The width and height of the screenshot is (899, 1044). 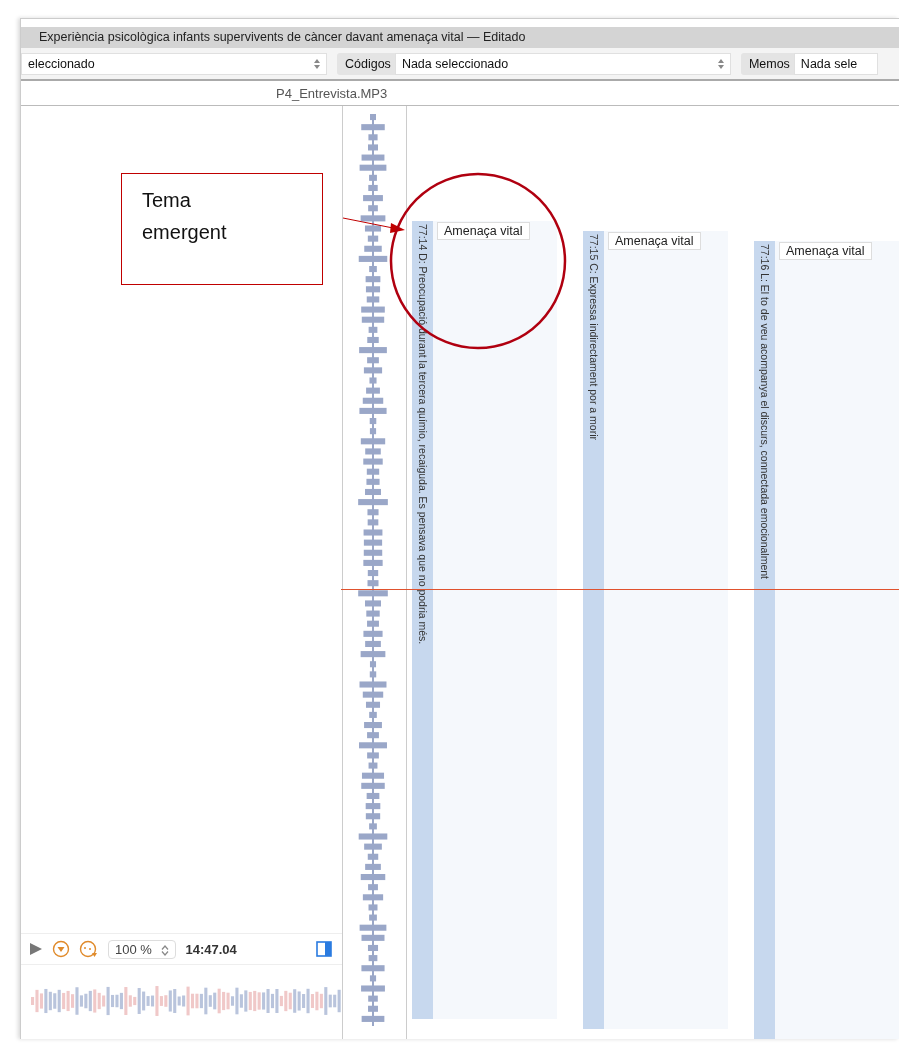 I want to click on memos-label: Memos, so click(x=769, y=63).